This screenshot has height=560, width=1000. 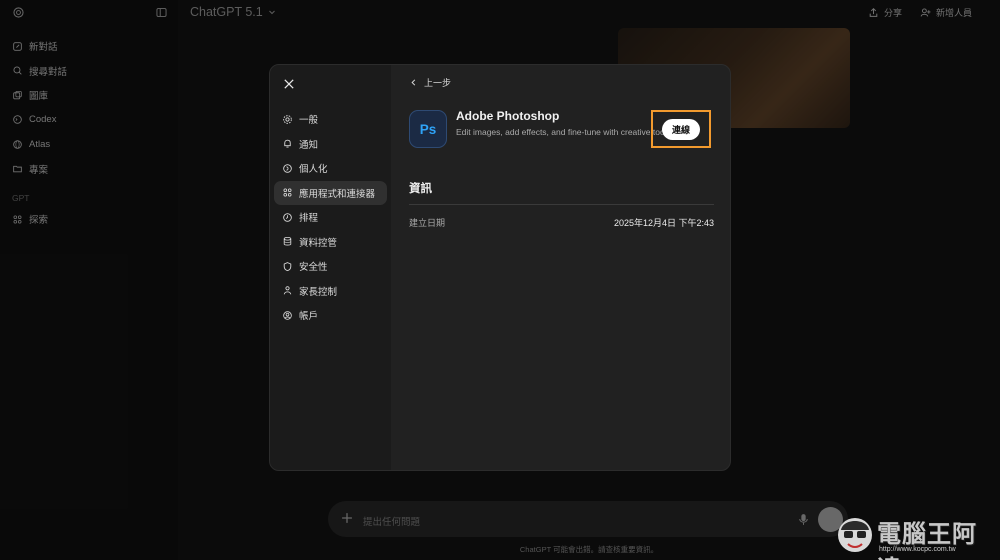 I want to click on settings-nav-schedule: 排程, so click(x=330, y=217).